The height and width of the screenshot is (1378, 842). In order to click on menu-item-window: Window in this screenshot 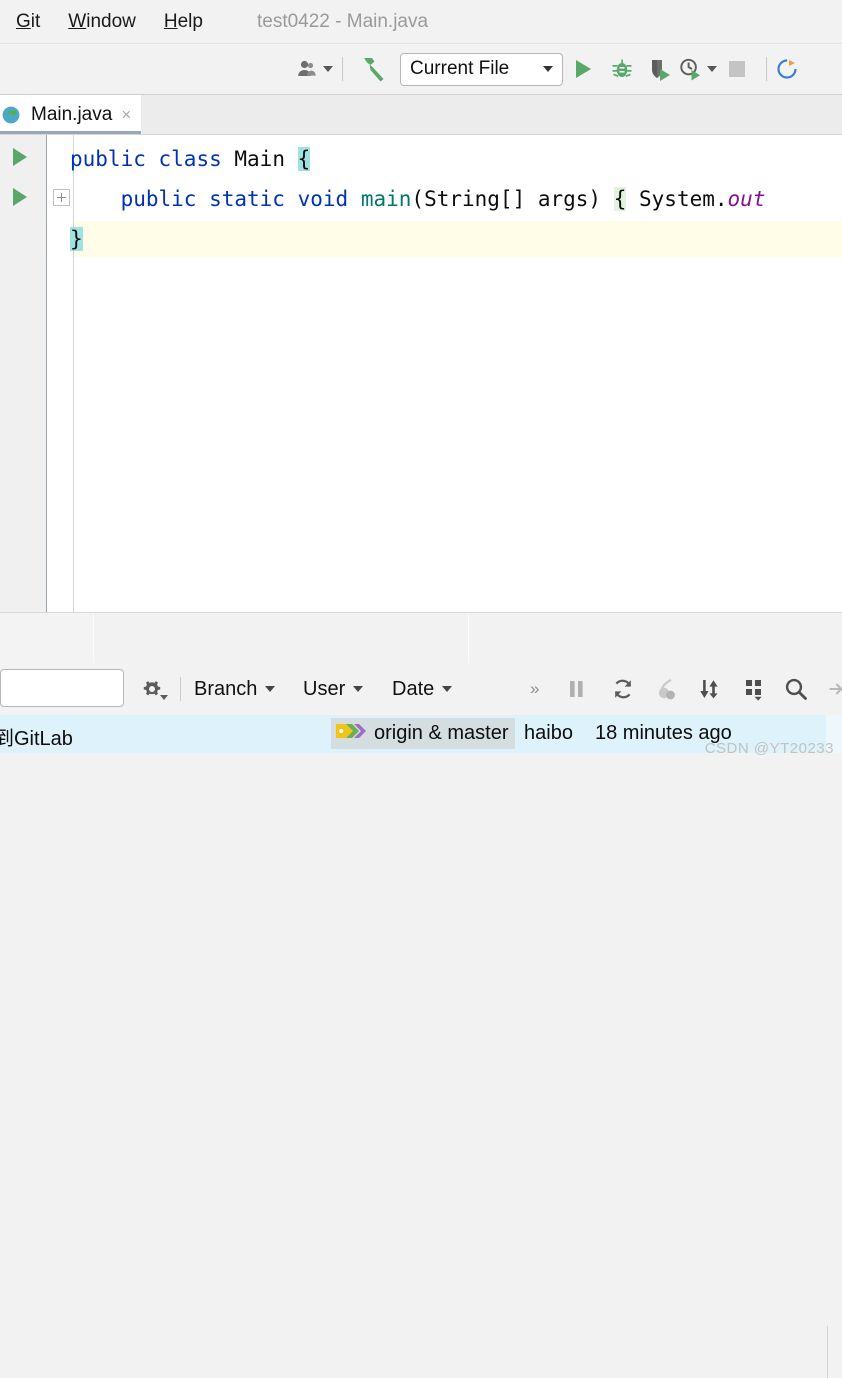, I will do `click(102, 22)`.